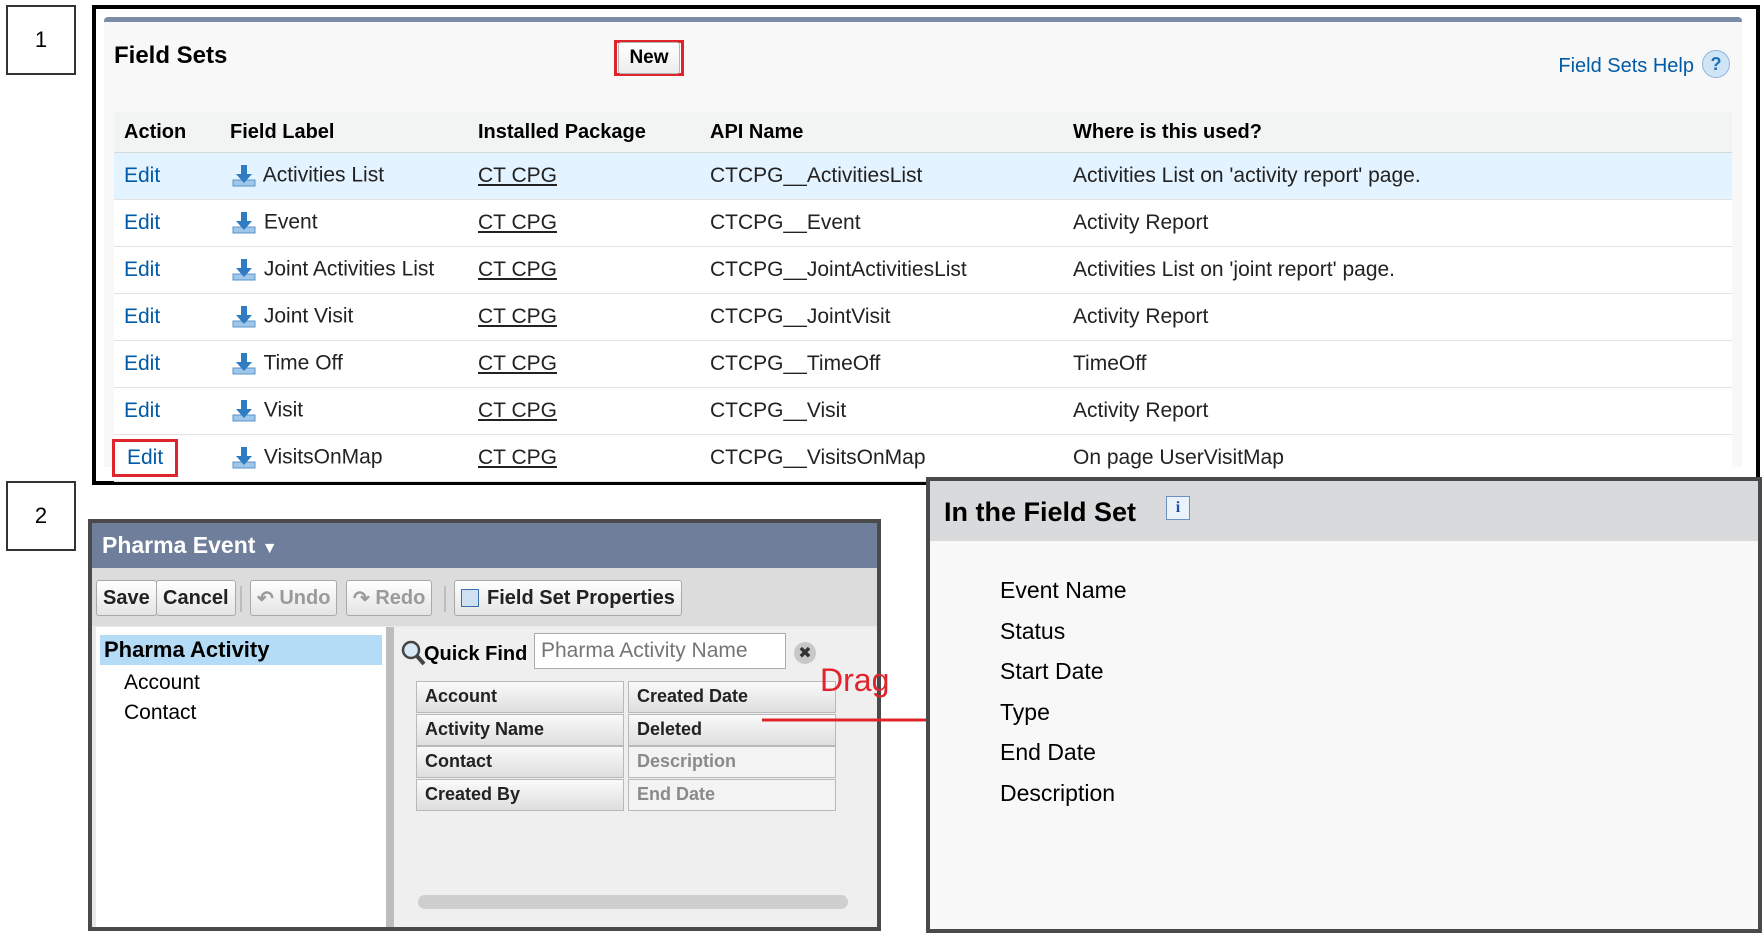 Image resolution: width=1764 pixels, height=938 pixels. I want to click on editor-title: Pharma Event, so click(178, 545).